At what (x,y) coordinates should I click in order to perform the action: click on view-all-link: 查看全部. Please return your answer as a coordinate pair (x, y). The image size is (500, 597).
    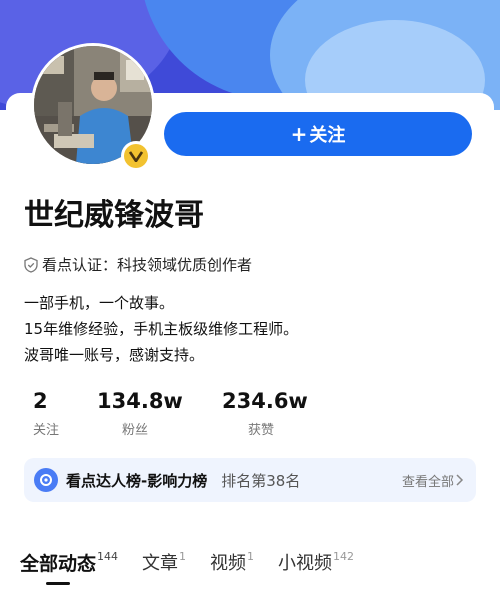
    Looking at the image, I should click on (433, 480).